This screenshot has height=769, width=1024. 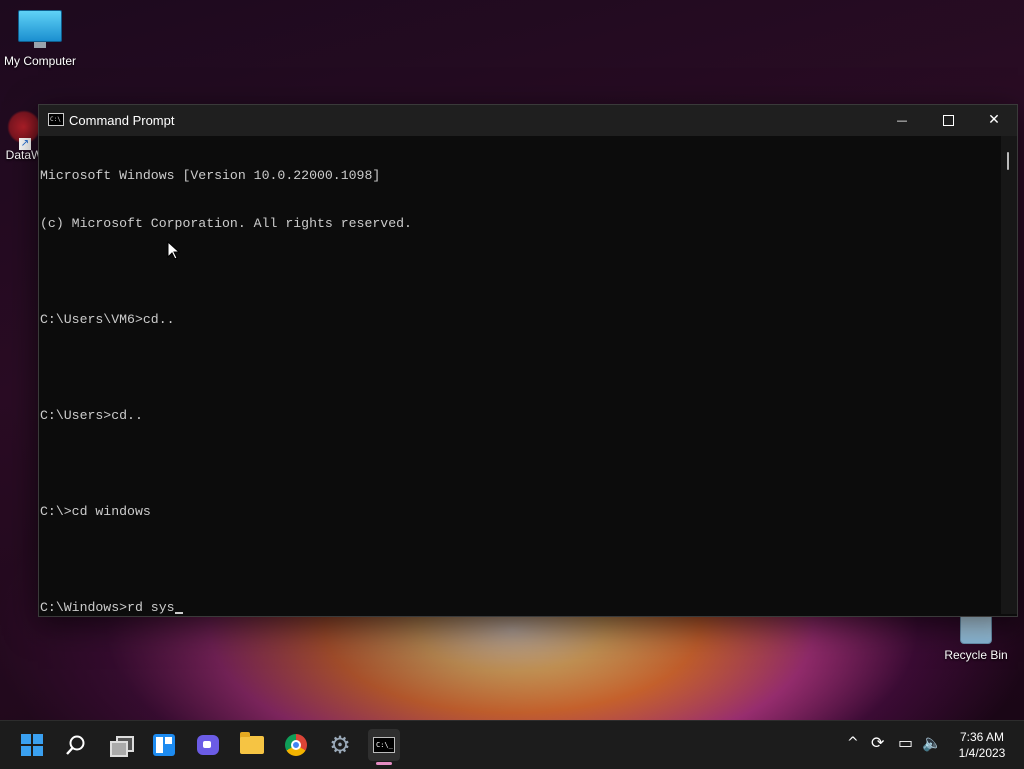 I want to click on chat-icon, so click(x=208, y=745).